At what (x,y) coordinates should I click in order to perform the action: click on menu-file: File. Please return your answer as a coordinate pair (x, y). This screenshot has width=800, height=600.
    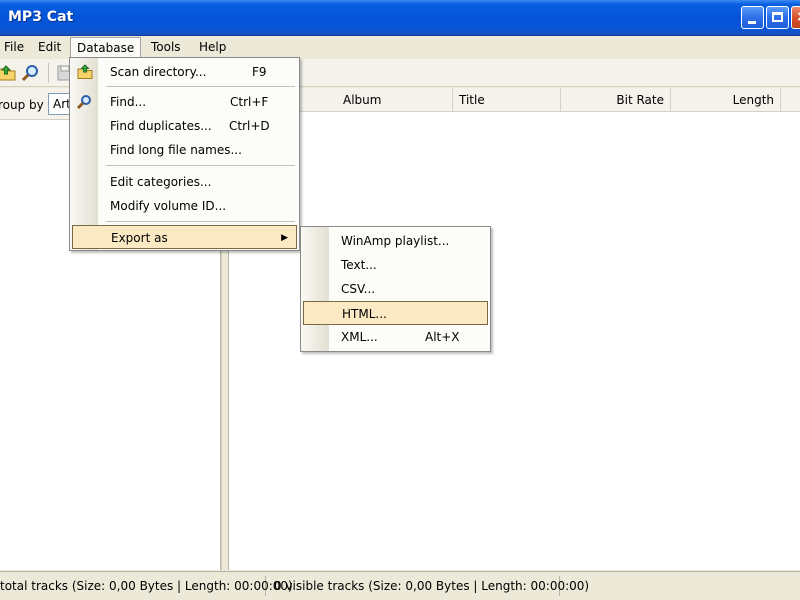
    Looking at the image, I should click on (15, 48).